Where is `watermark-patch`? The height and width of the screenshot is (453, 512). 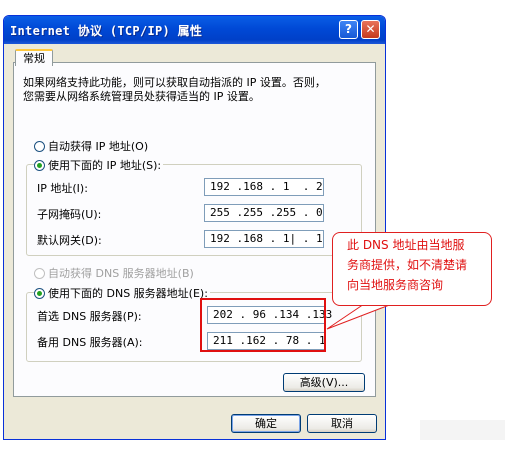
watermark-patch is located at coordinates (462, 430).